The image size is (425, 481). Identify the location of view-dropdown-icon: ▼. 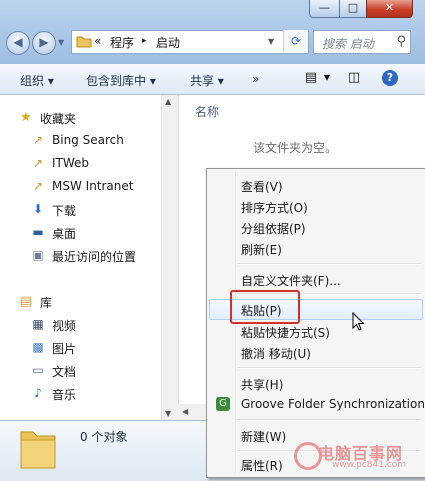
(327, 81).